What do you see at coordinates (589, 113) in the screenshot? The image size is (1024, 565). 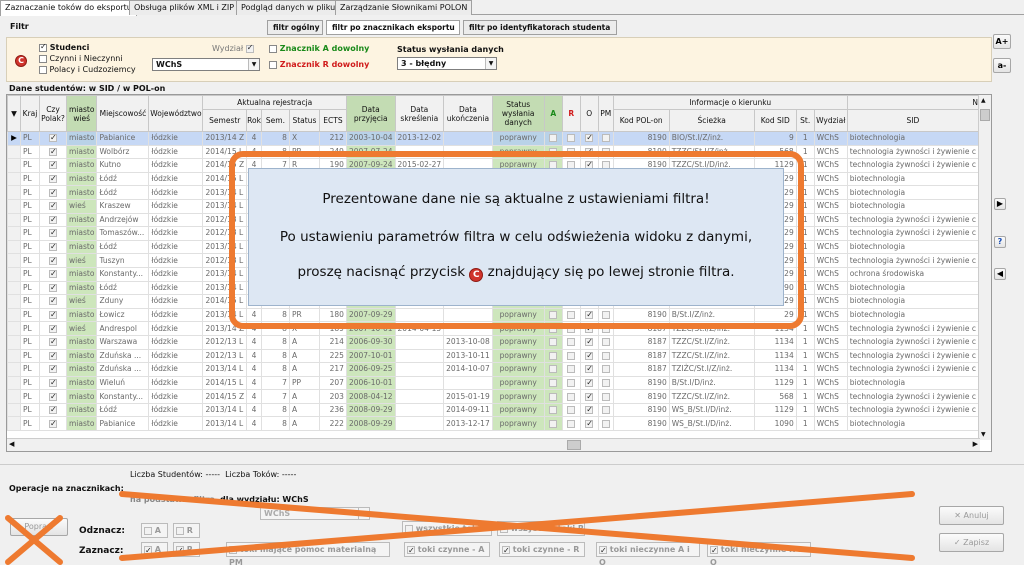 I see `col-o: O` at bounding box center [589, 113].